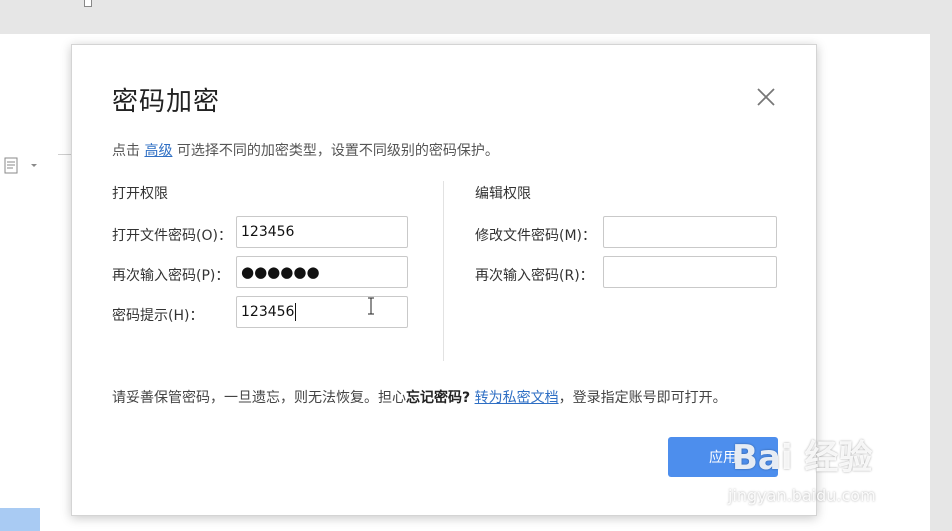 The image size is (952, 531). What do you see at coordinates (335, 151) in the screenshot?
I see `description-suffix: 可选择不同的加密类型，设置不同级别的密码保护。` at bounding box center [335, 151].